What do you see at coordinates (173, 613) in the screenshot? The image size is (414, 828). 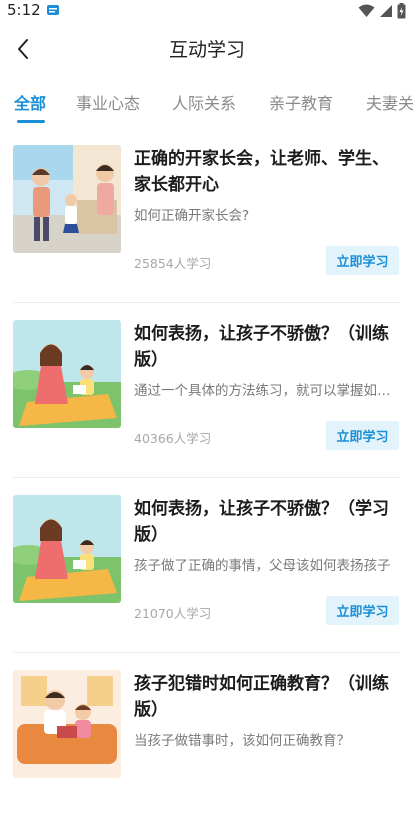 I see `learner-count: 21070人学习` at bounding box center [173, 613].